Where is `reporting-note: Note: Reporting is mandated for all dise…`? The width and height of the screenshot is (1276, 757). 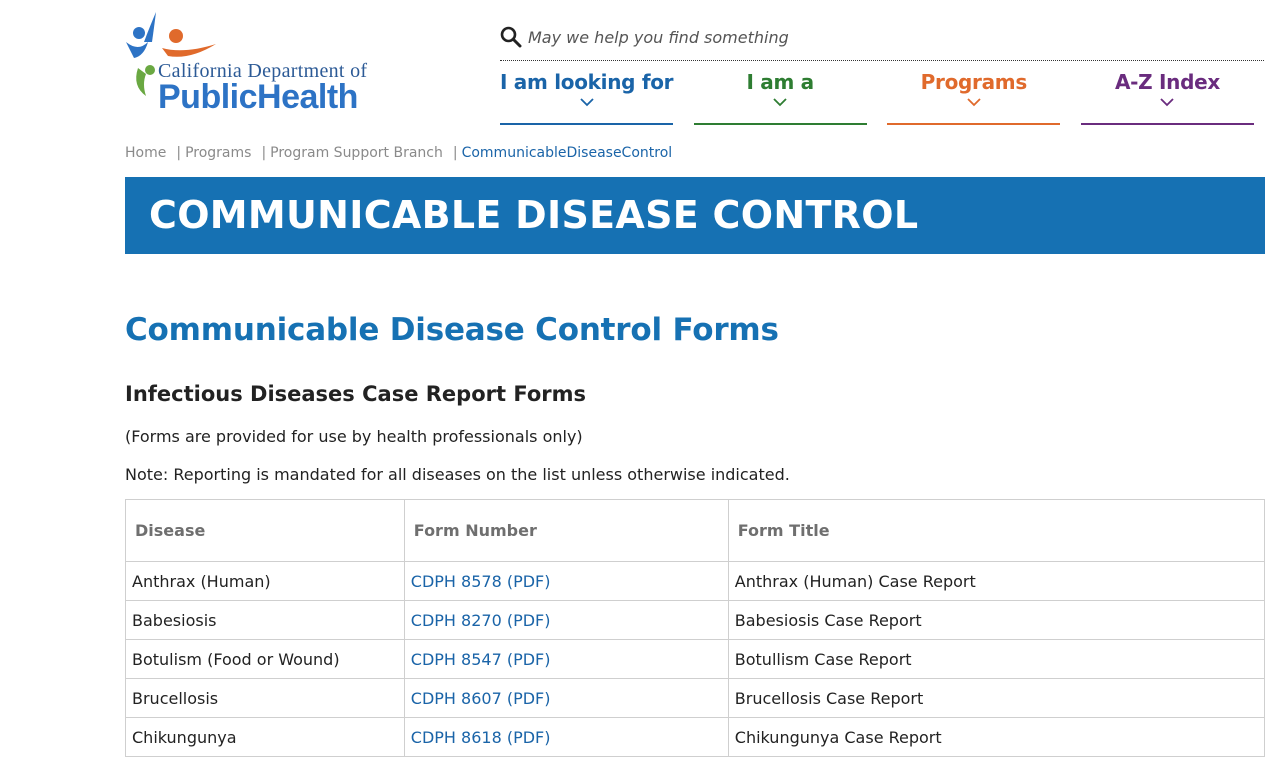 reporting-note: Note: Reporting is mandated for all dise… is located at coordinates (457, 474).